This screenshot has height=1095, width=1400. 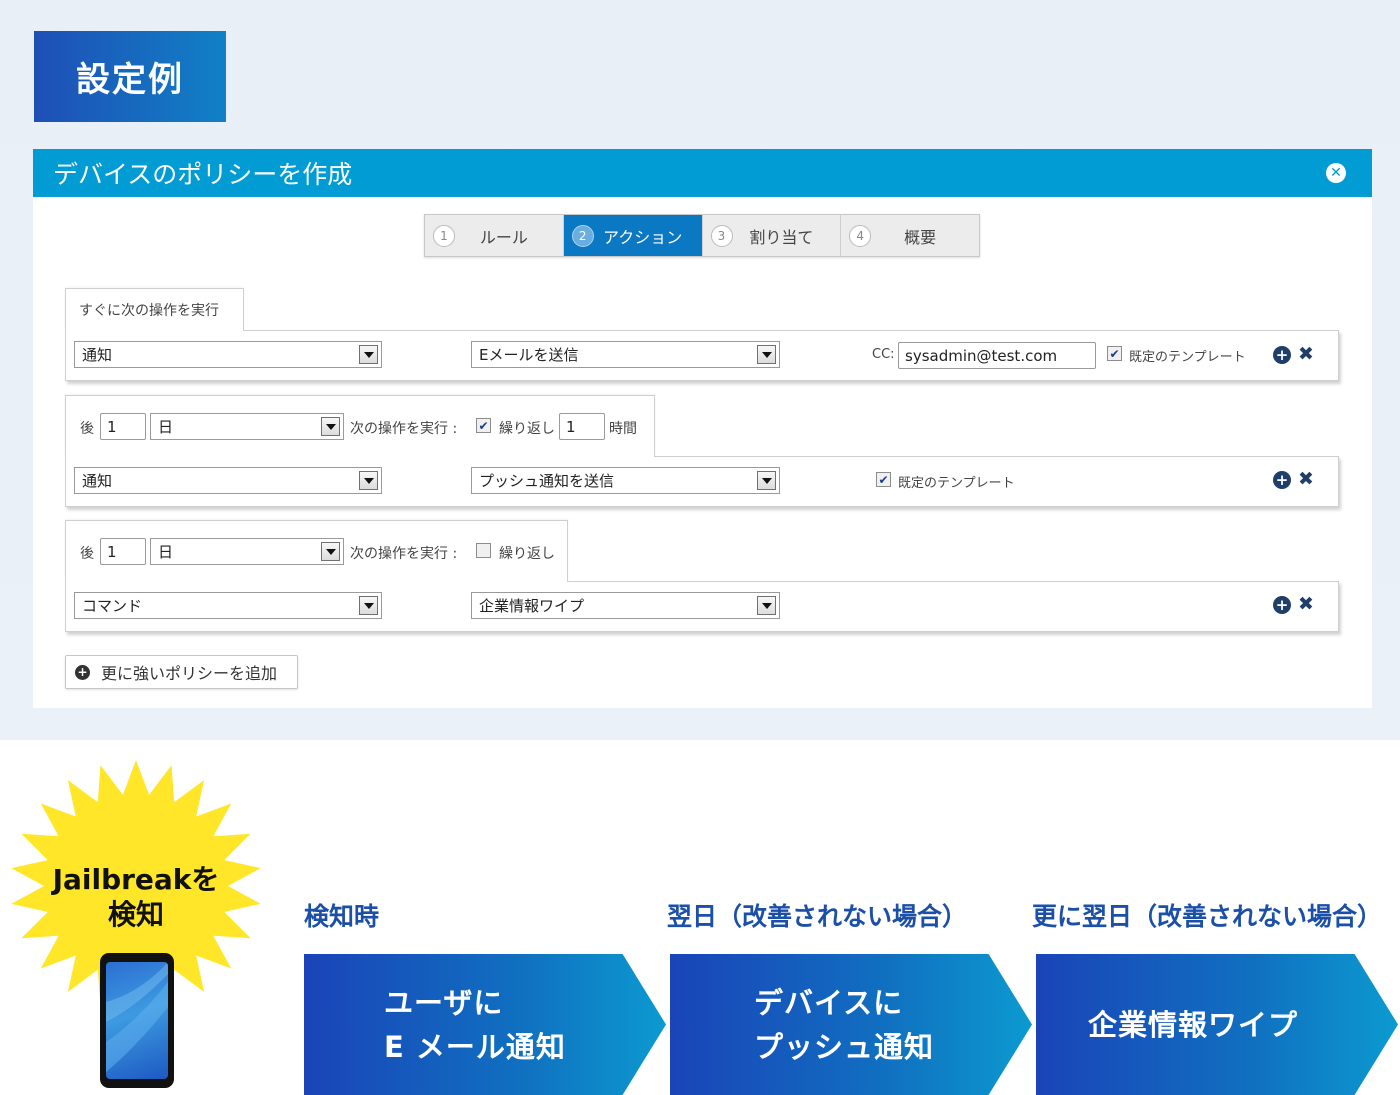 I want to click on block1-tab: すぐに次の操作を実行, so click(x=154, y=309).